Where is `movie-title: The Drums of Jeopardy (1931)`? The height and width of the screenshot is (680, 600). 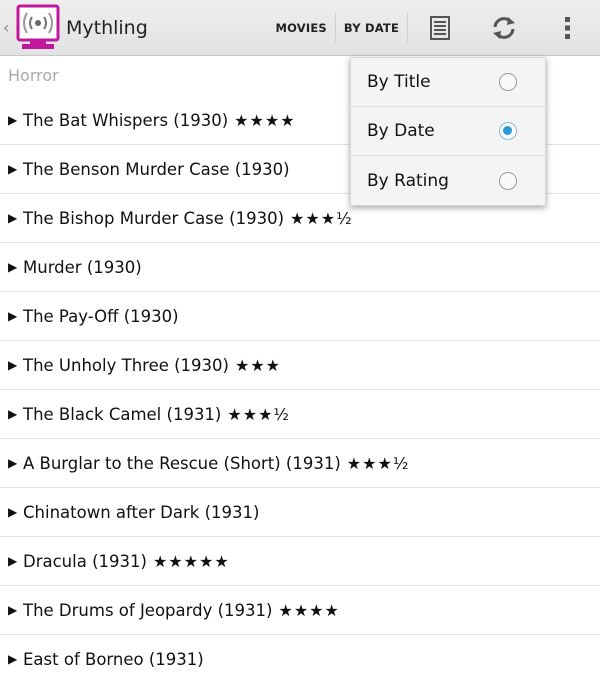 movie-title: The Drums of Jeopardy (1931) is located at coordinates (148, 610).